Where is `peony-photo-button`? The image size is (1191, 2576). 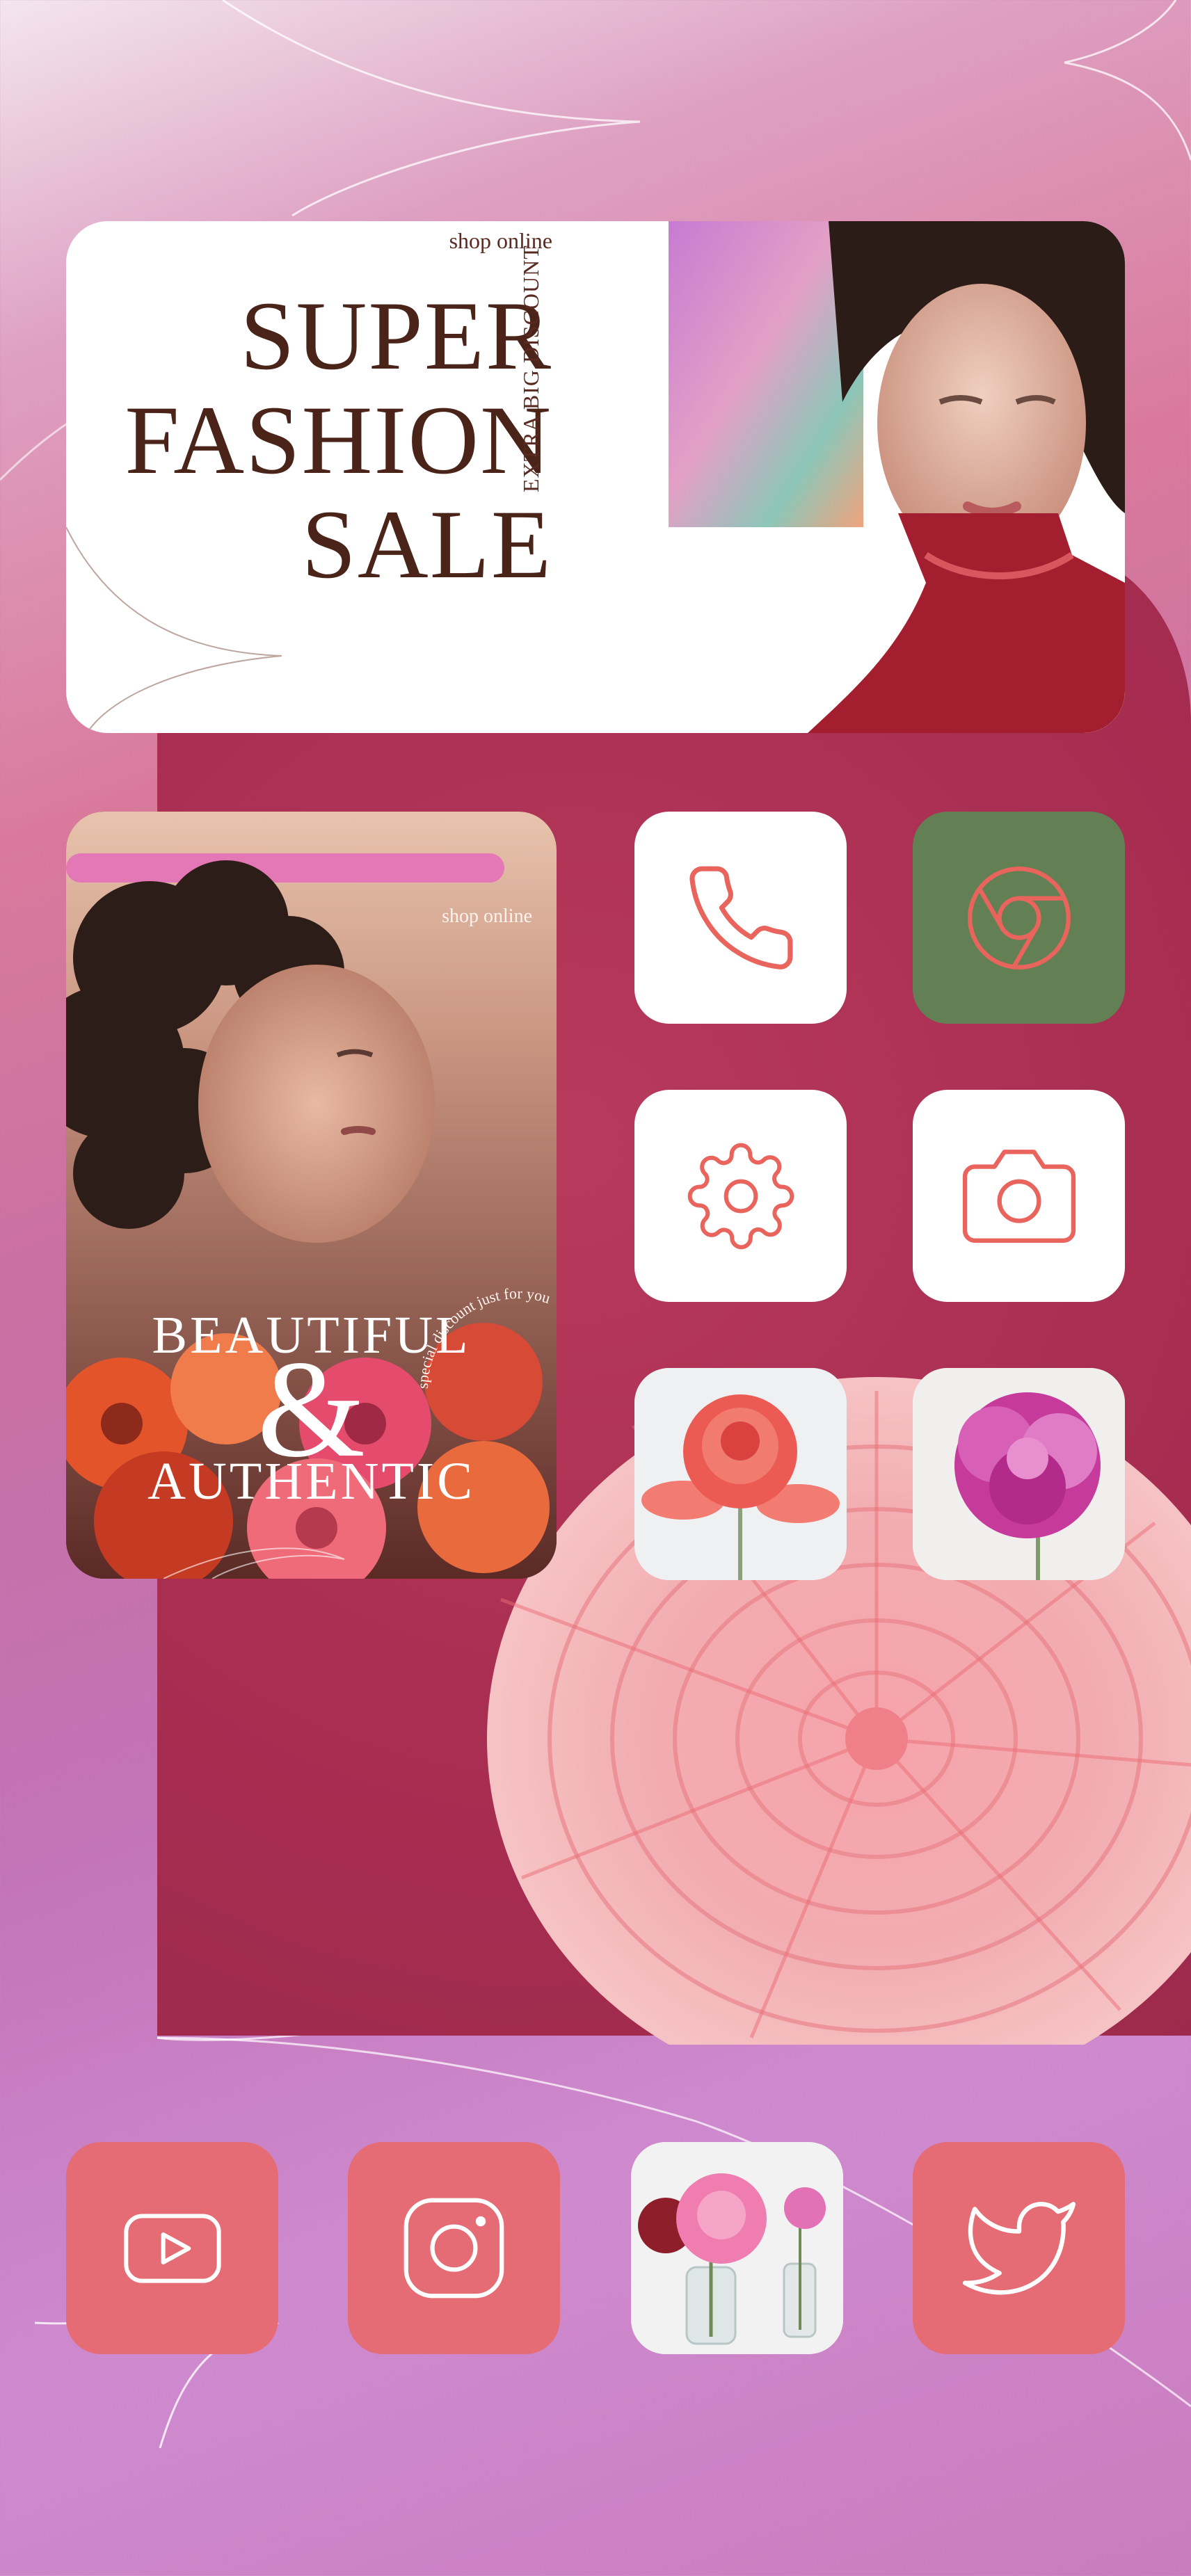
peony-photo-button is located at coordinates (1019, 1474).